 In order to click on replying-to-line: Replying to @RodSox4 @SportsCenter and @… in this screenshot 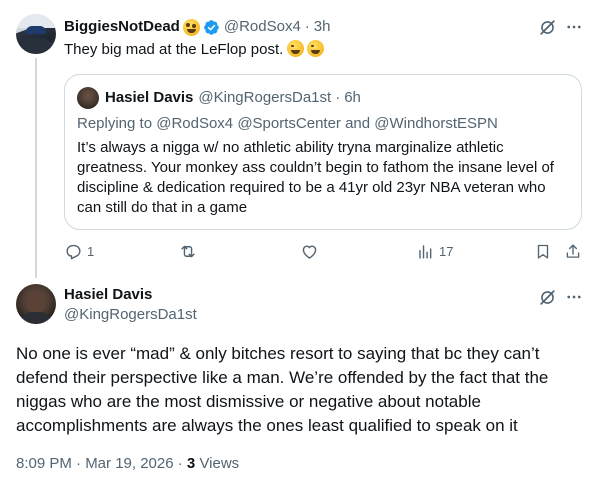, I will do `click(287, 123)`.